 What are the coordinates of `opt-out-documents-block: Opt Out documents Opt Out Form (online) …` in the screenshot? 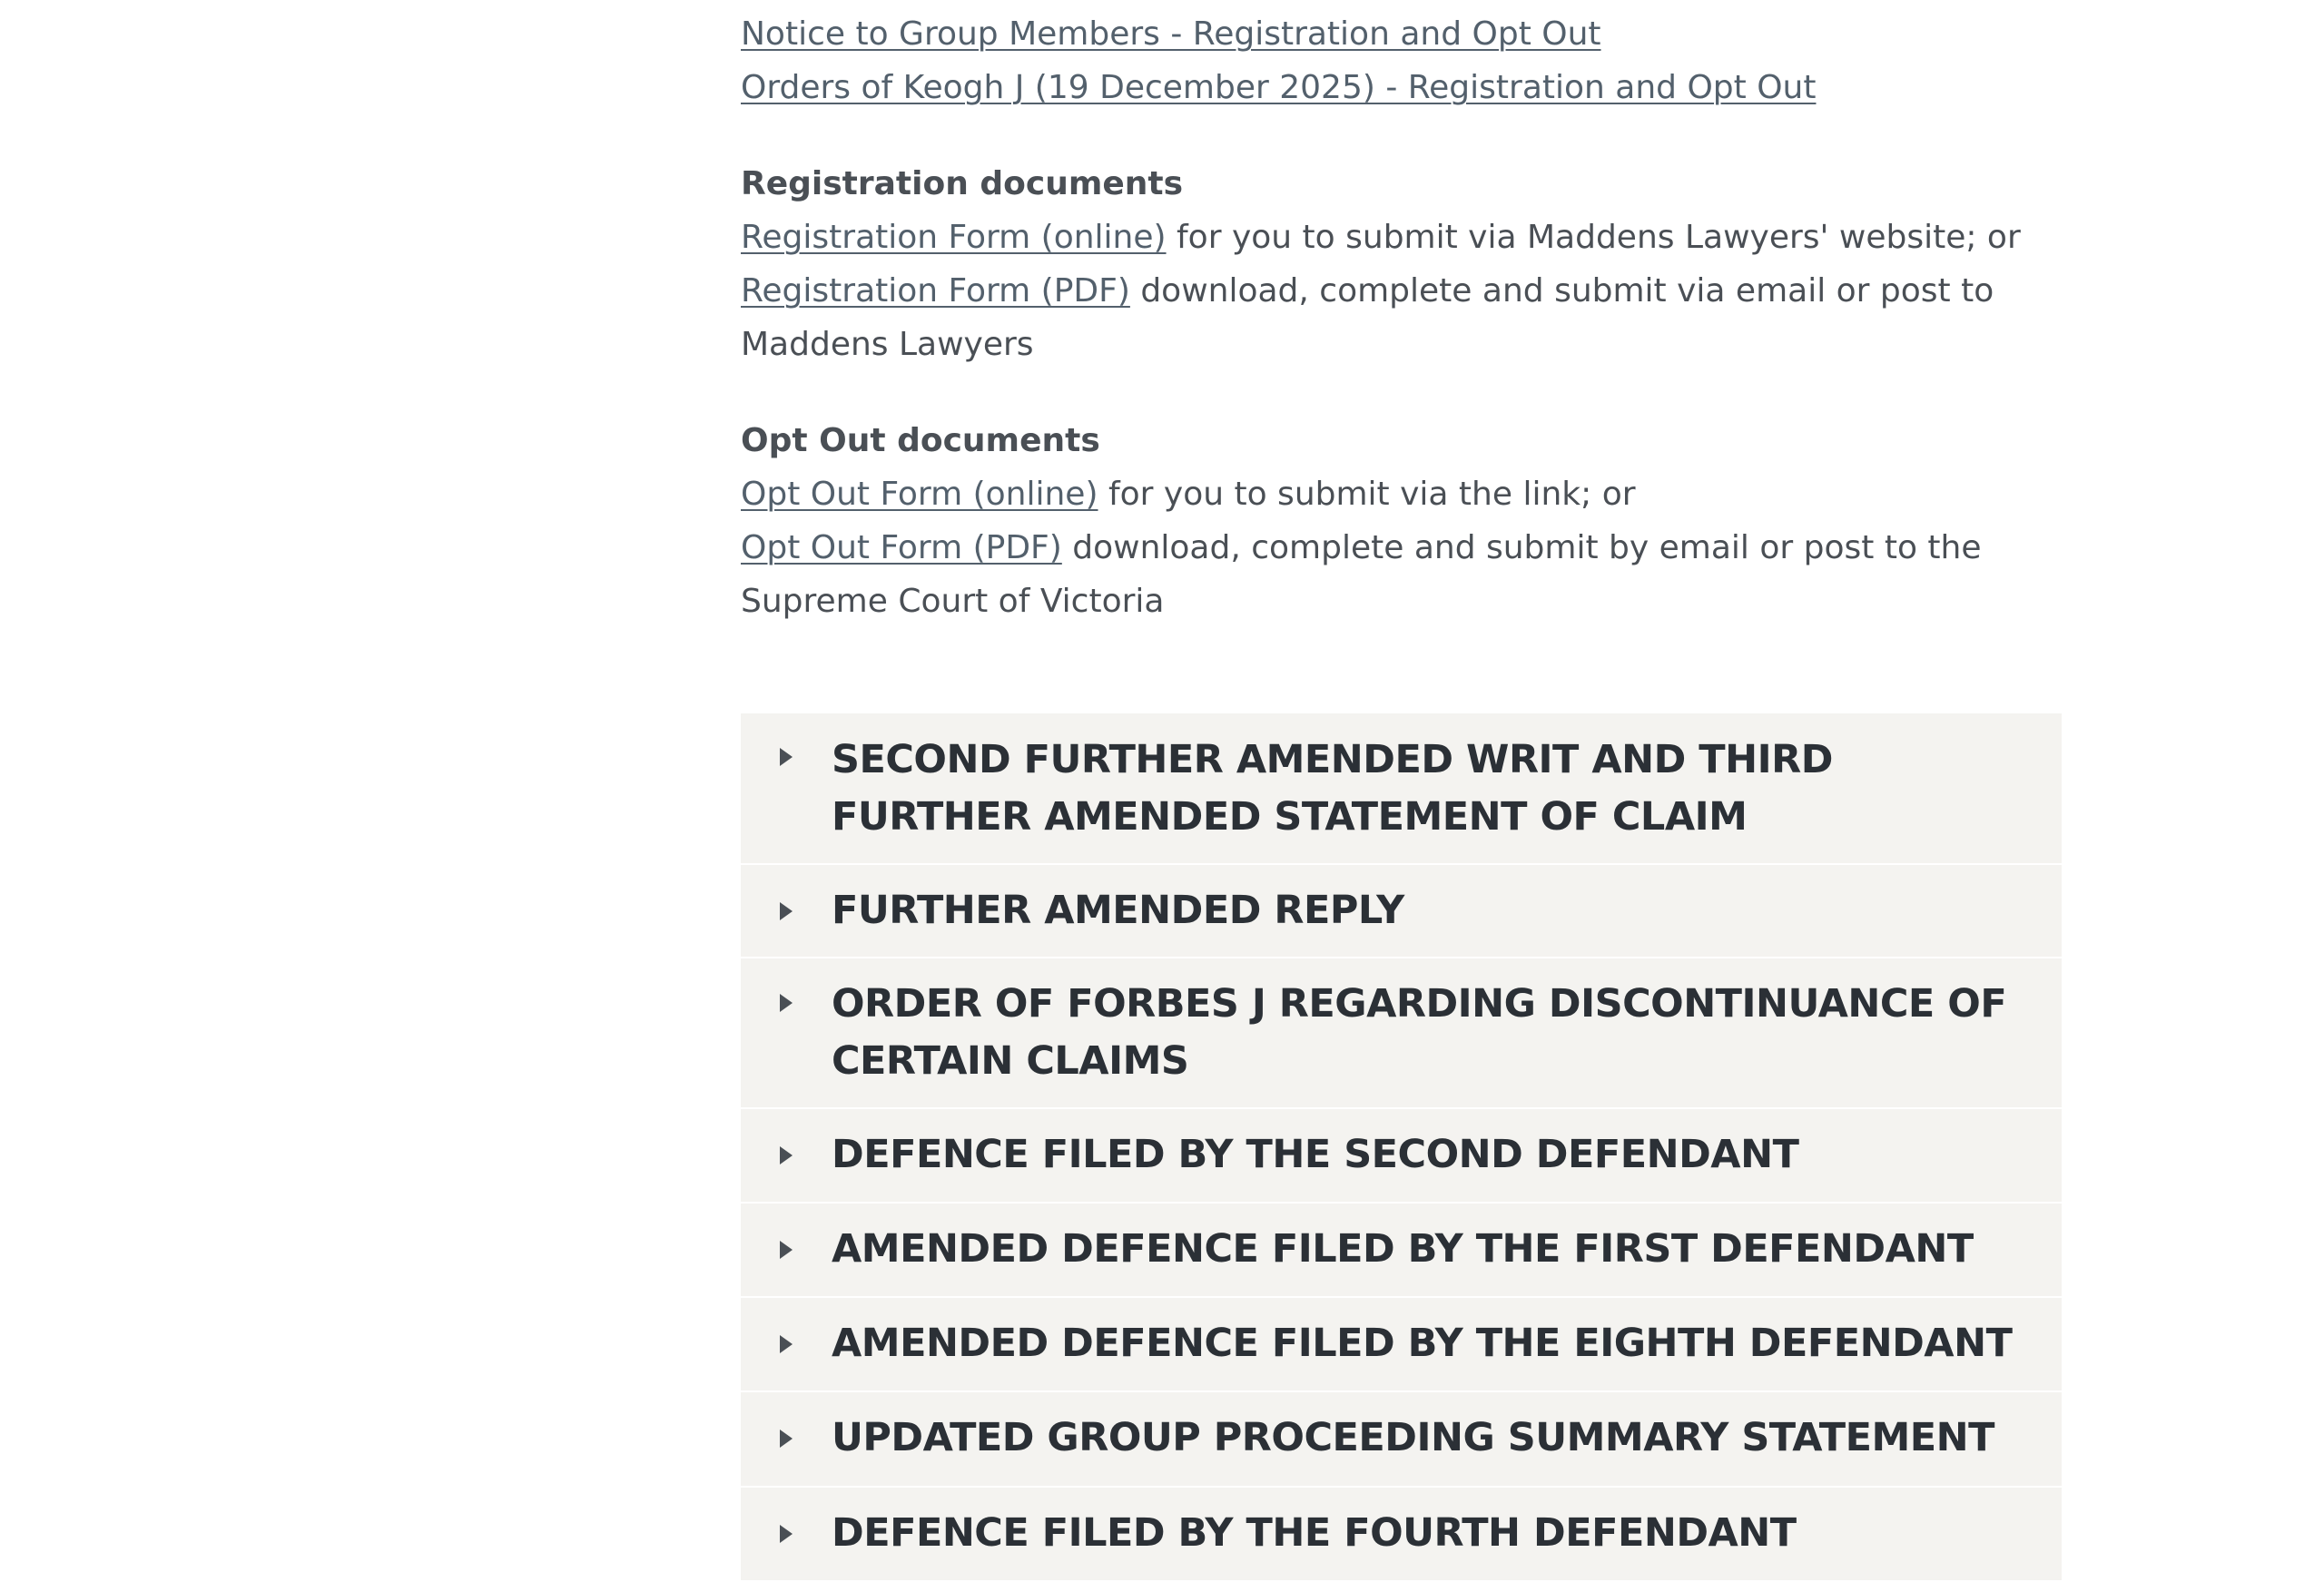 It's located at (1401, 521).